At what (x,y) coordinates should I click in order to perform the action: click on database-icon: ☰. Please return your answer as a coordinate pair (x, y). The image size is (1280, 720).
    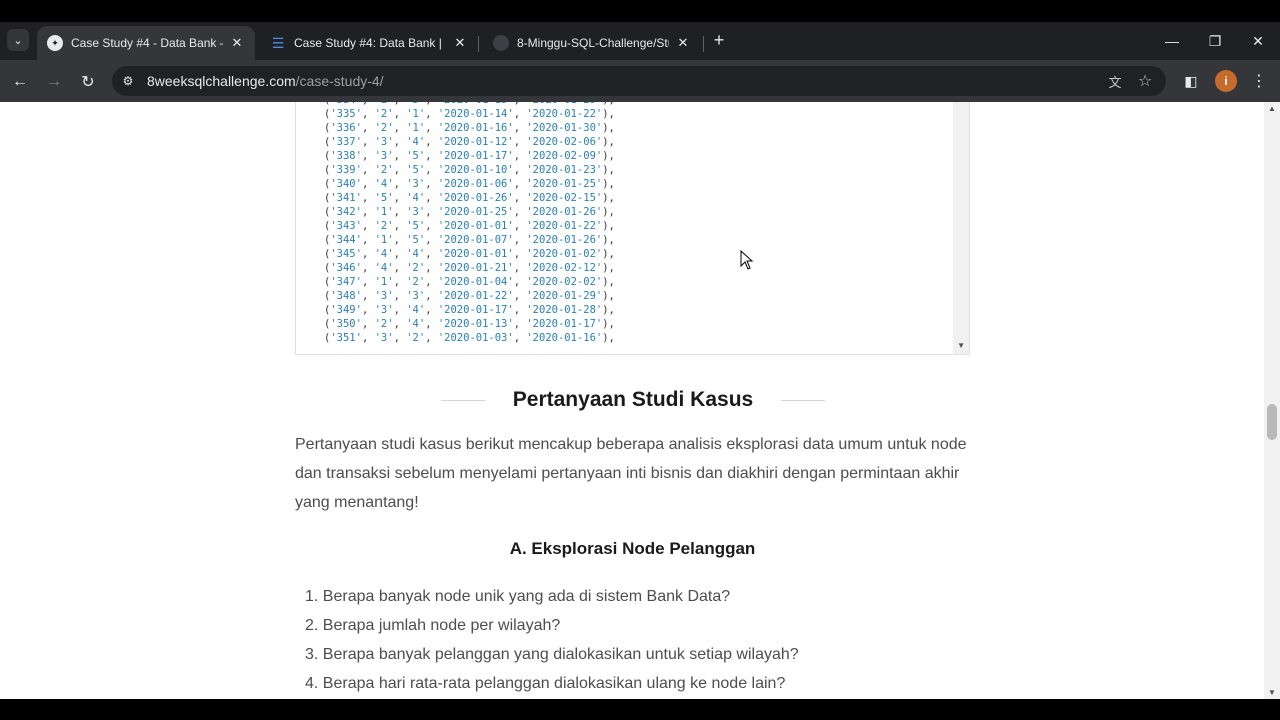
    Looking at the image, I should click on (278, 42).